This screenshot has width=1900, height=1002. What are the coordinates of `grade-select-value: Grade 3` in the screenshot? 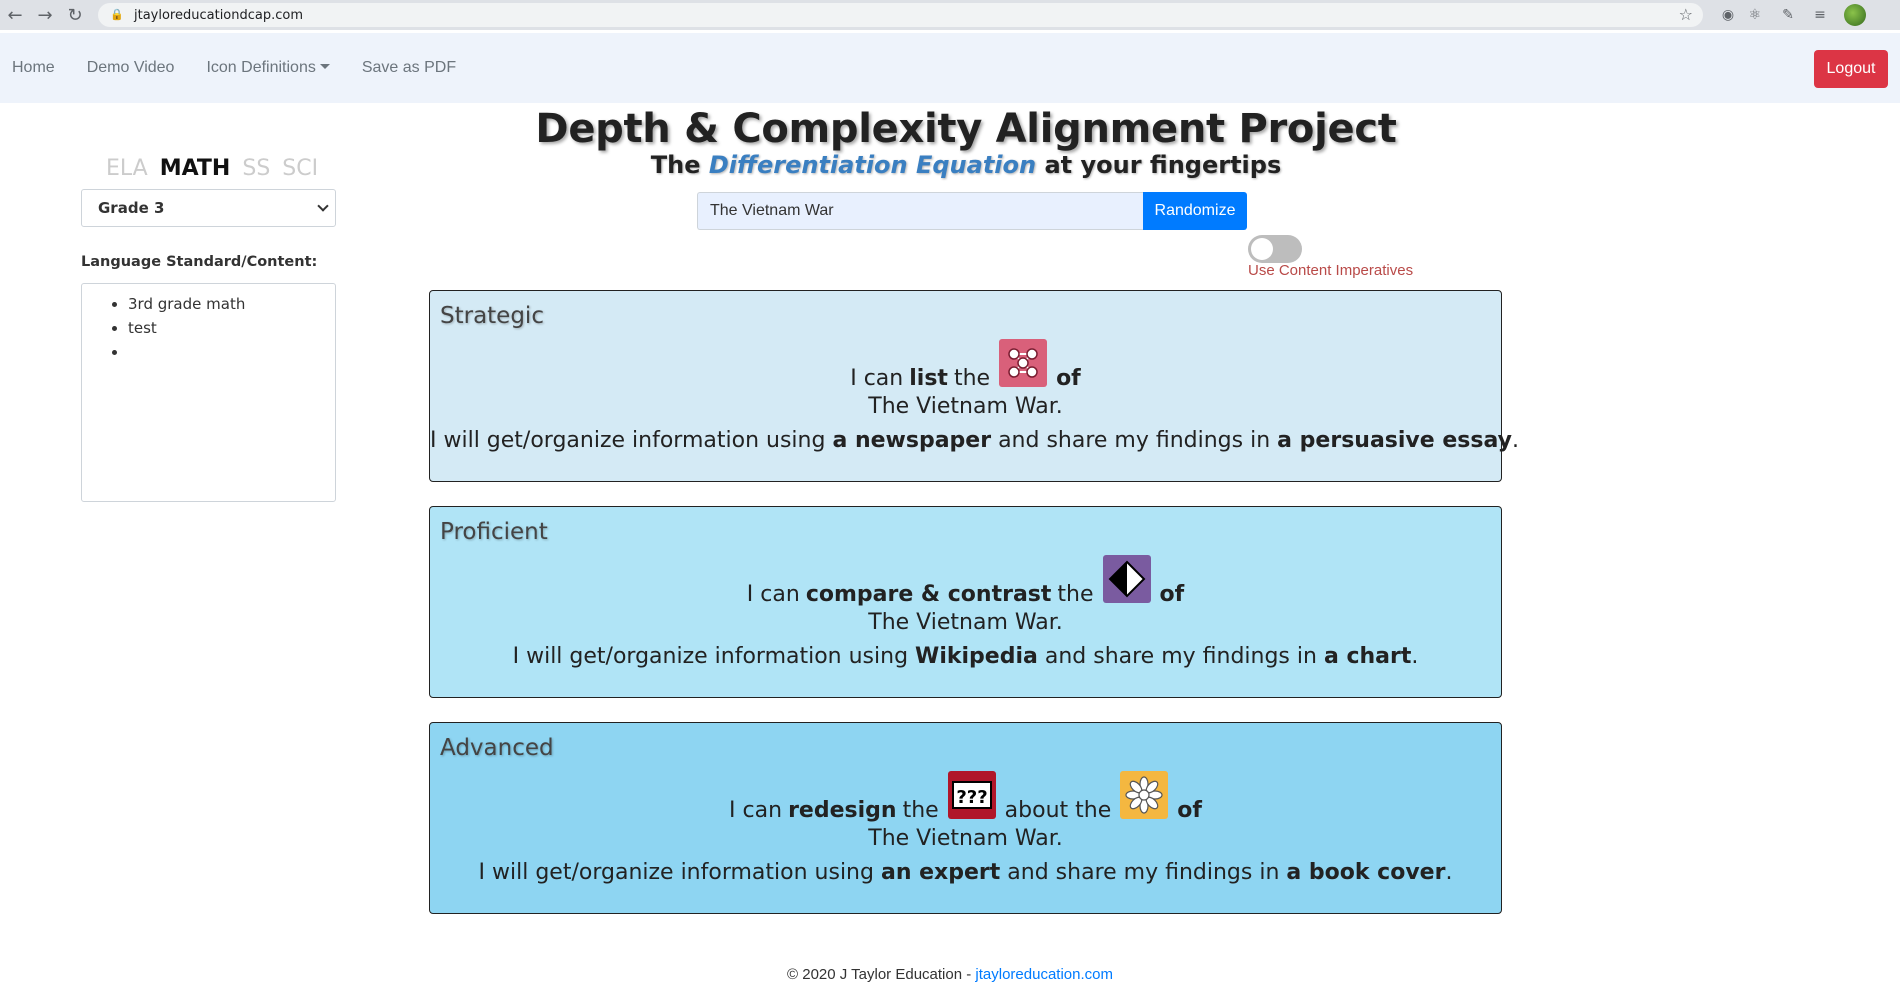 It's located at (131, 208).